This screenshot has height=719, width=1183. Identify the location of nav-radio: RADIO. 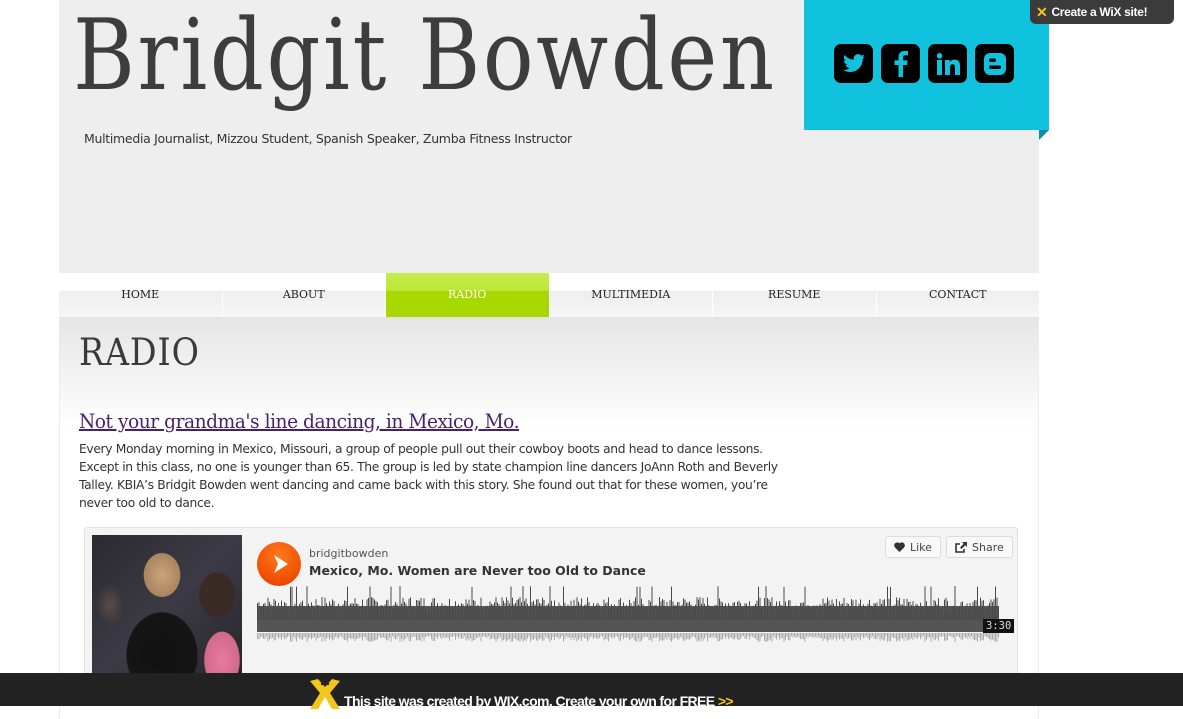
(468, 295).